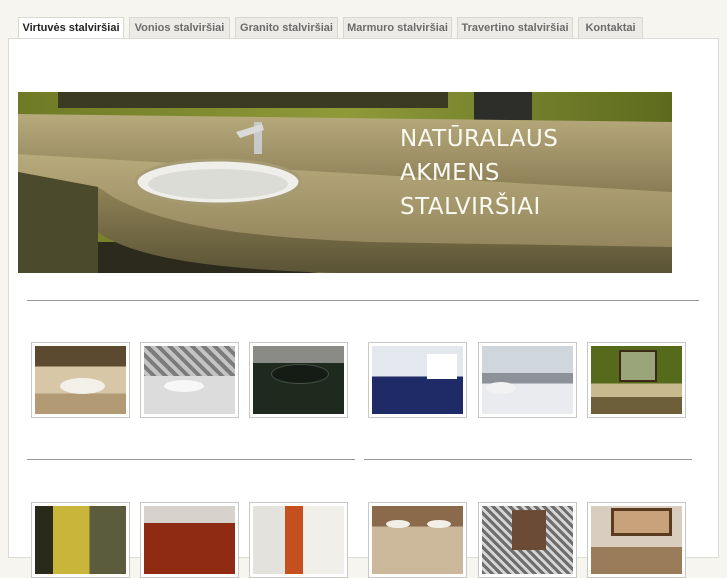 The image size is (727, 578). Describe the element at coordinates (286, 27) in the screenshot. I see `tab-granito-stalvirsiai: Granito stalviršiai` at that location.